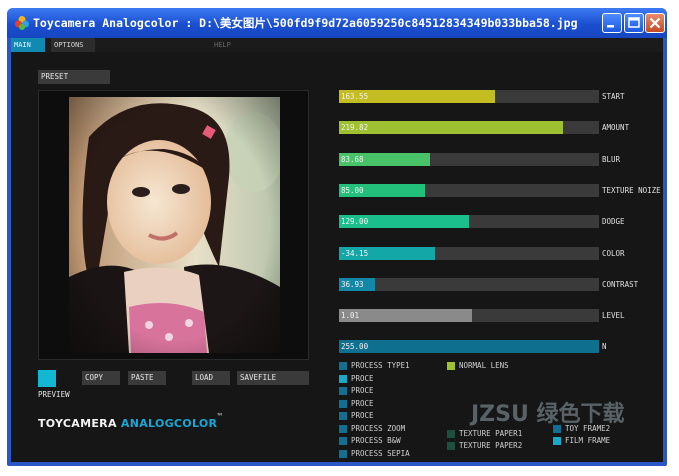 The width and height of the screenshot is (679, 476). I want to click on option-label: PROCESS SEPIA, so click(380, 453).